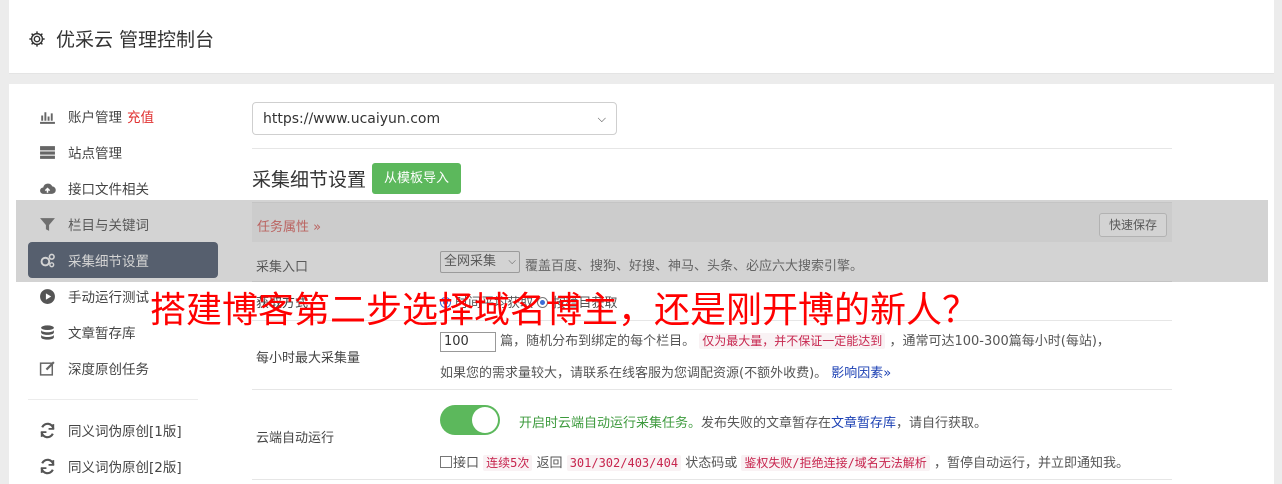  What do you see at coordinates (113, 394) in the screenshot?
I see `sidebar-divider` at bounding box center [113, 394].